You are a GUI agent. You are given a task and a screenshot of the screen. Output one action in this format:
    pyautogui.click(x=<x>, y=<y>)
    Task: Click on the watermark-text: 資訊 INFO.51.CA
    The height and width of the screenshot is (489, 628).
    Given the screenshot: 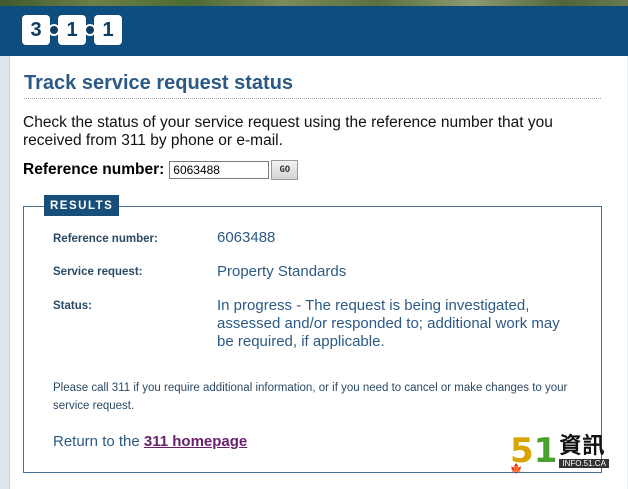 What is the action you would take?
    pyautogui.click(x=584, y=451)
    